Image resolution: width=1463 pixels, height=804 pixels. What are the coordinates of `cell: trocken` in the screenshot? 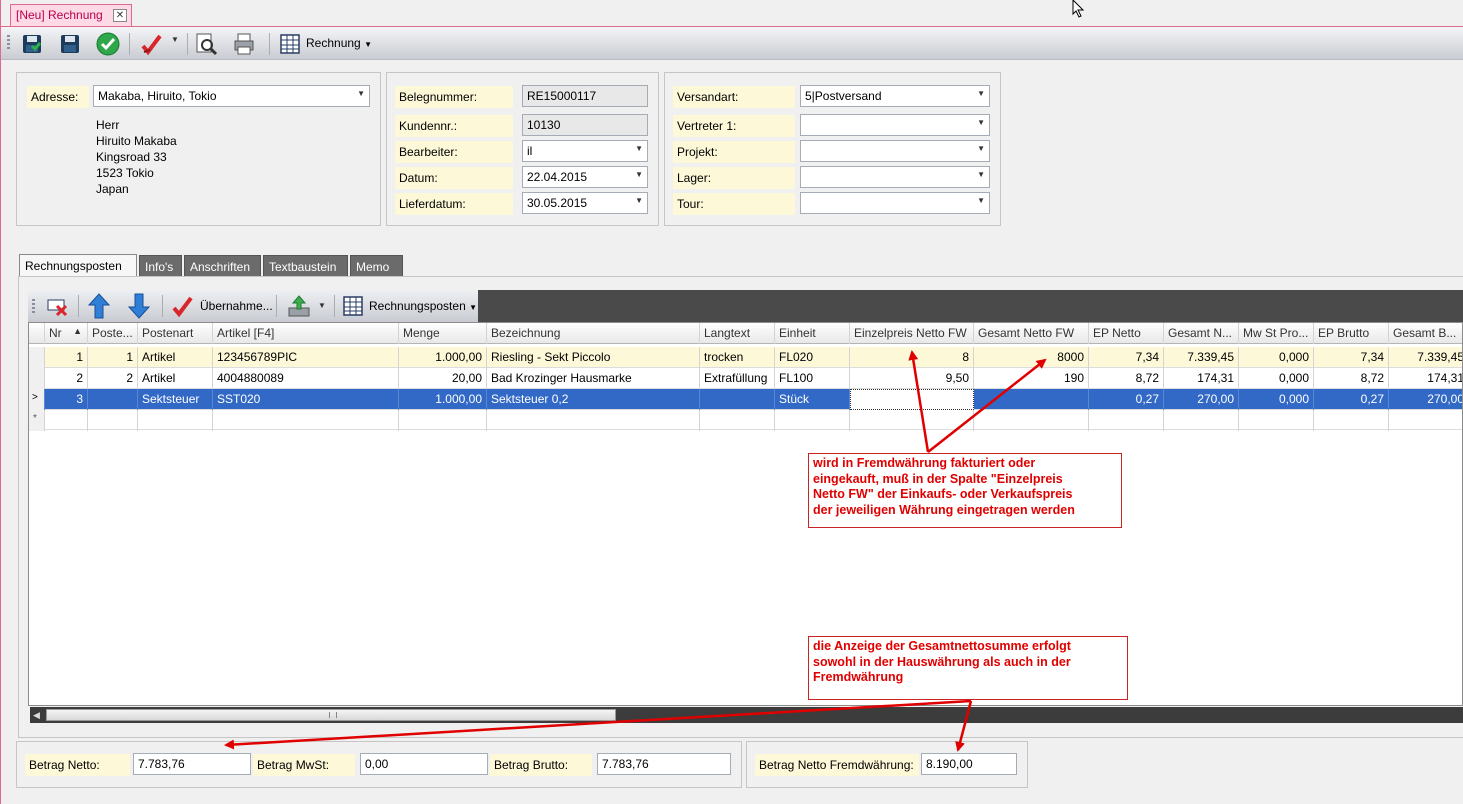 It's located at (737, 357).